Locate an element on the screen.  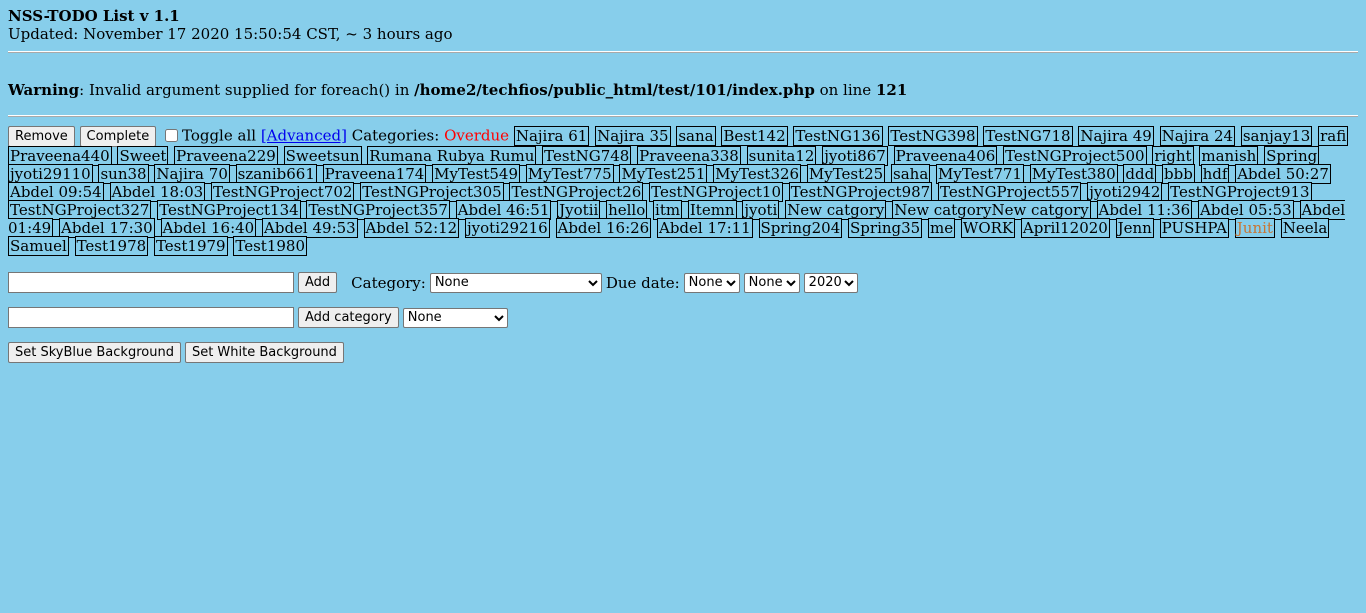
category-chip: Praveena338 is located at coordinates (689, 156).